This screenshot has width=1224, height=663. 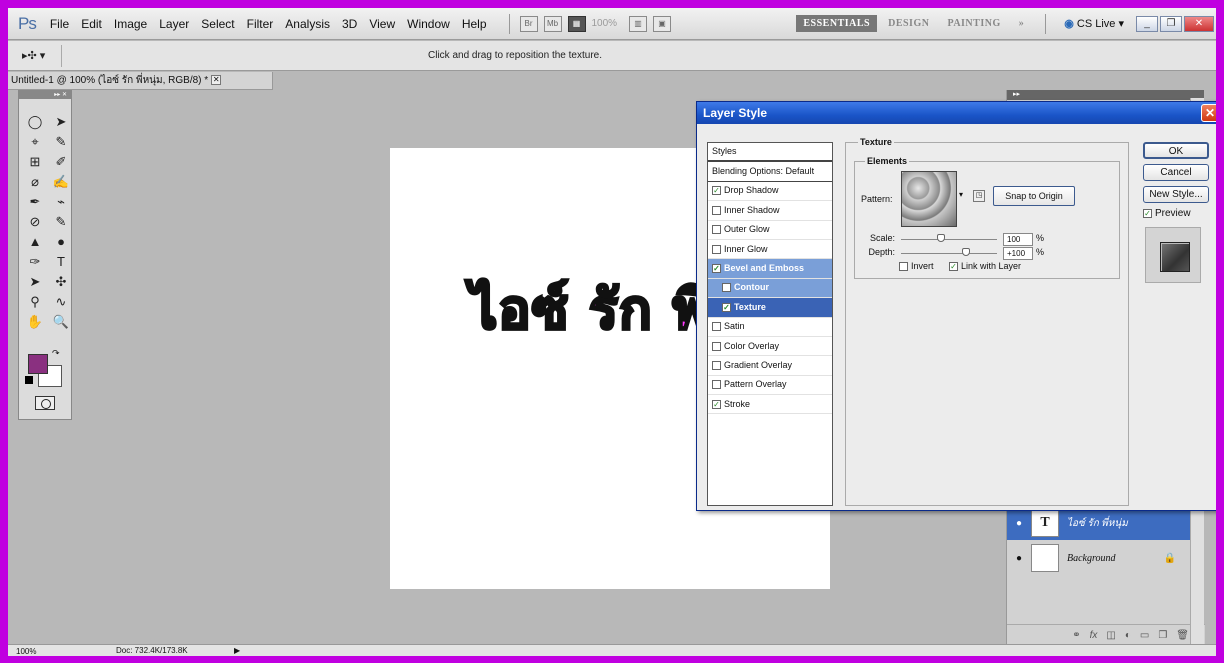 I want to click on new-group-icon: ▭, so click(x=1144, y=635).